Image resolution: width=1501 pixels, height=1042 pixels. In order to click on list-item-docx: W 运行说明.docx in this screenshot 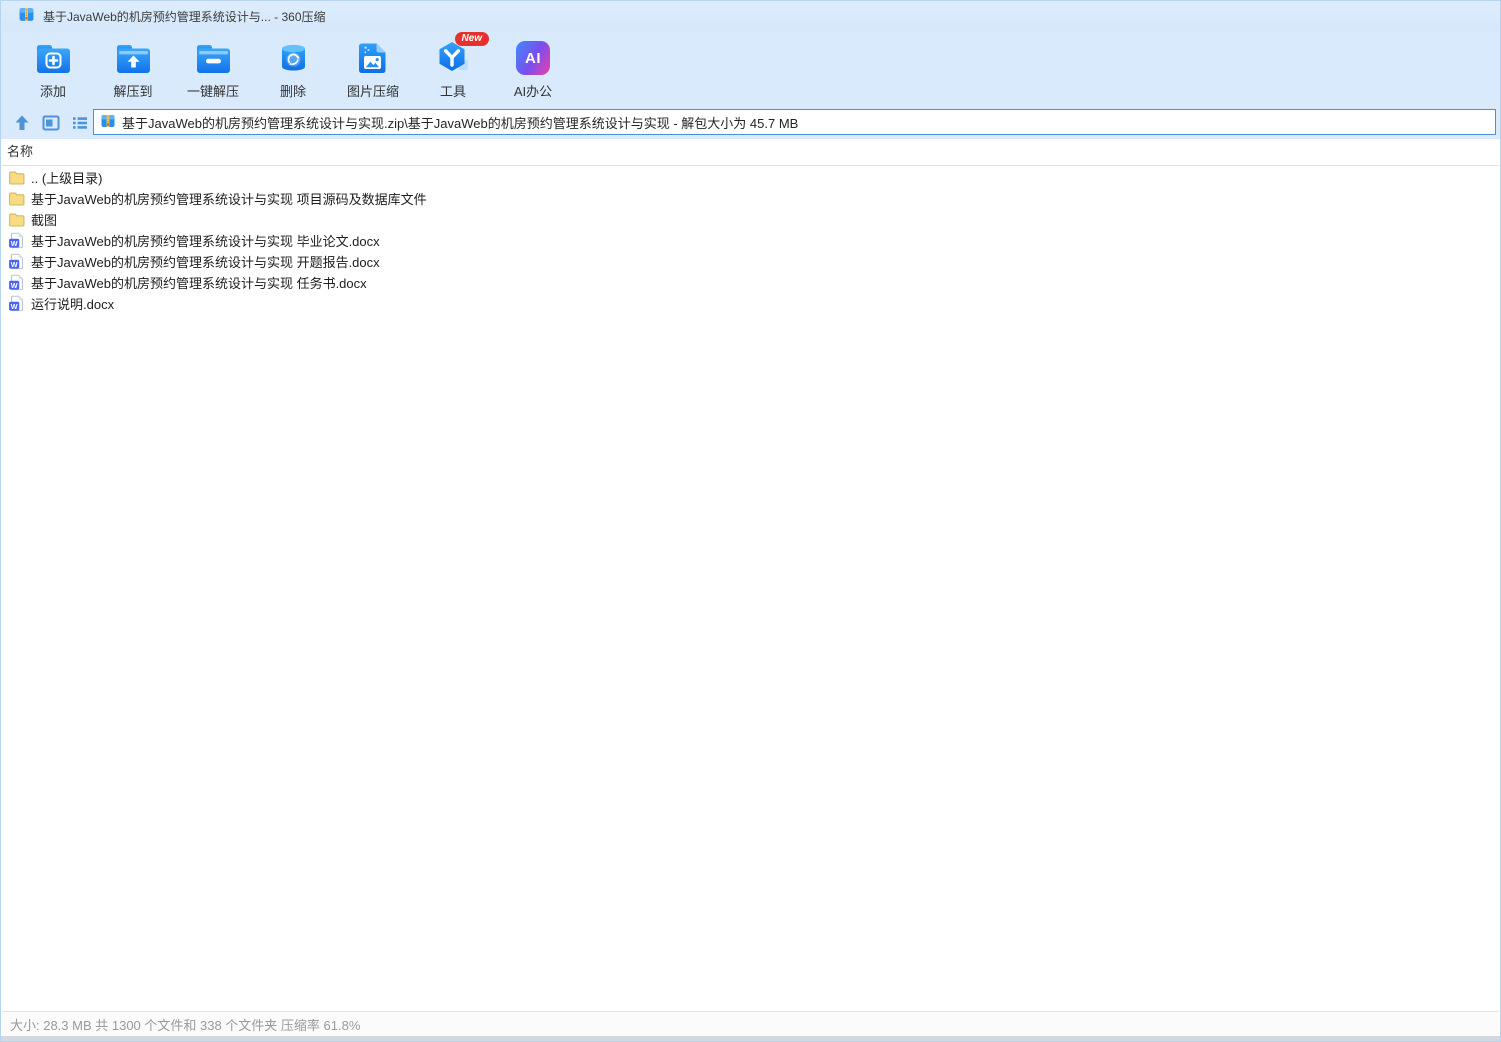, I will do `click(750, 303)`.